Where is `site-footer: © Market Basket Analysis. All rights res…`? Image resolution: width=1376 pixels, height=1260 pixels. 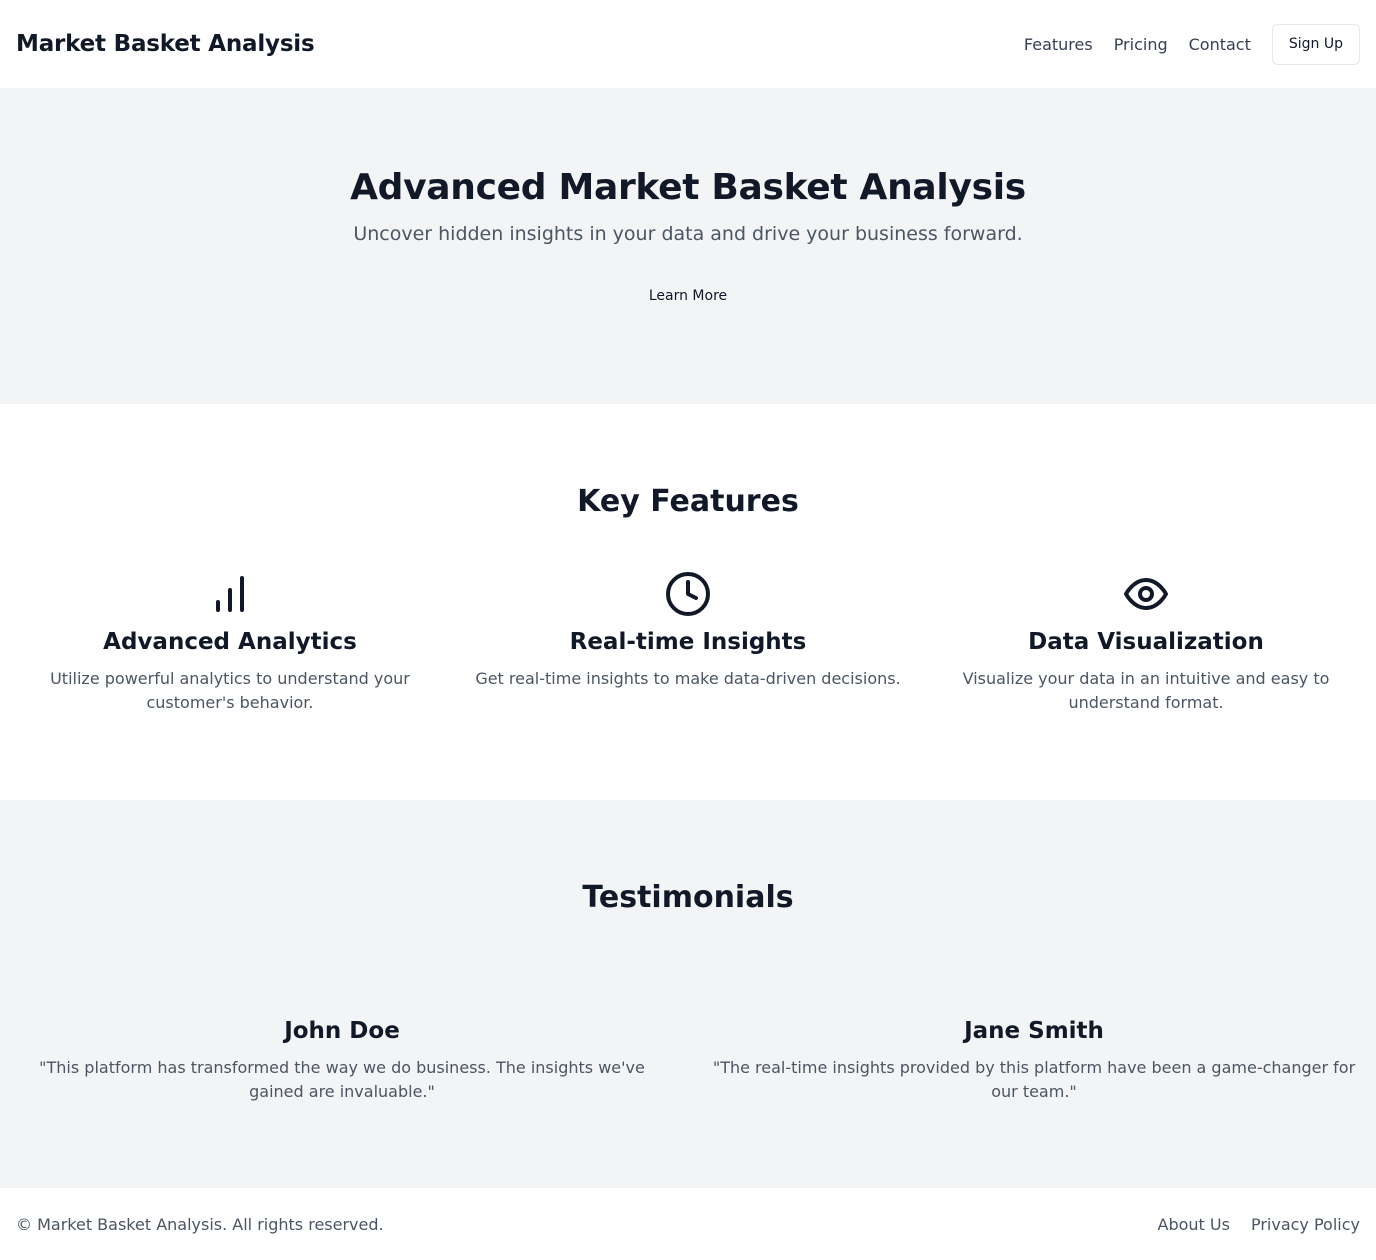 site-footer: © Market Basket Analysis. All rights res… is located at coordinates (688, 1224).